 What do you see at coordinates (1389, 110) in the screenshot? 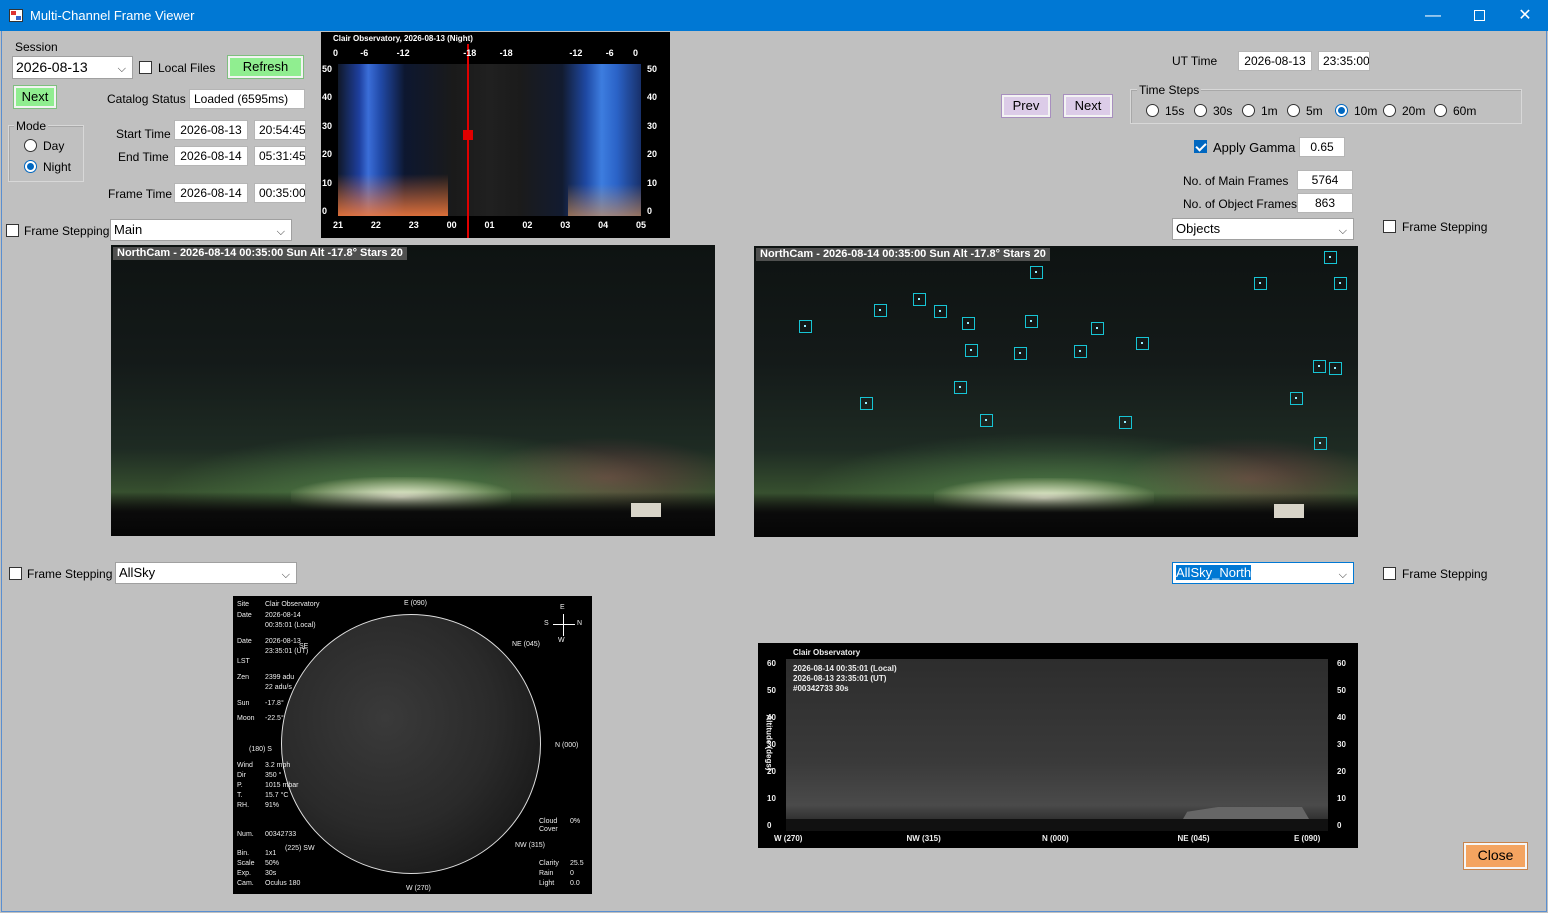
I see `step-20m-radio` at bounding box center [1389, 110].